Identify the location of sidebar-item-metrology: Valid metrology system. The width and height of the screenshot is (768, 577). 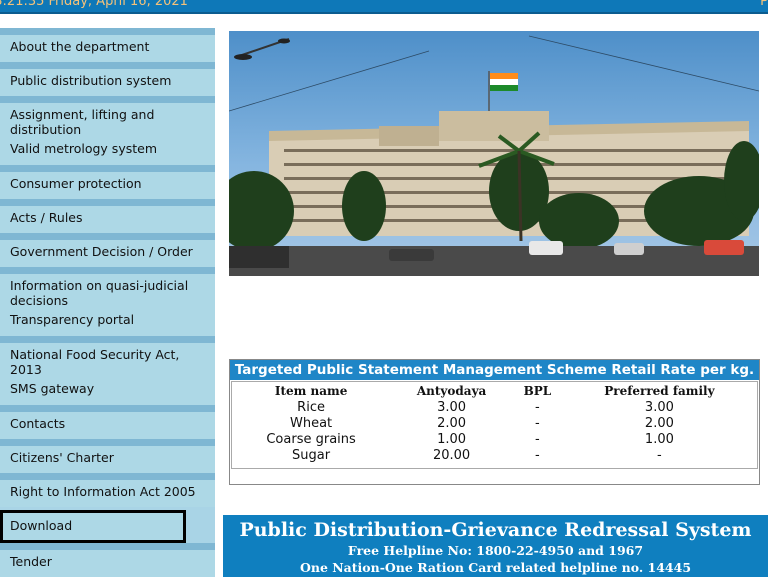
(107, 152).